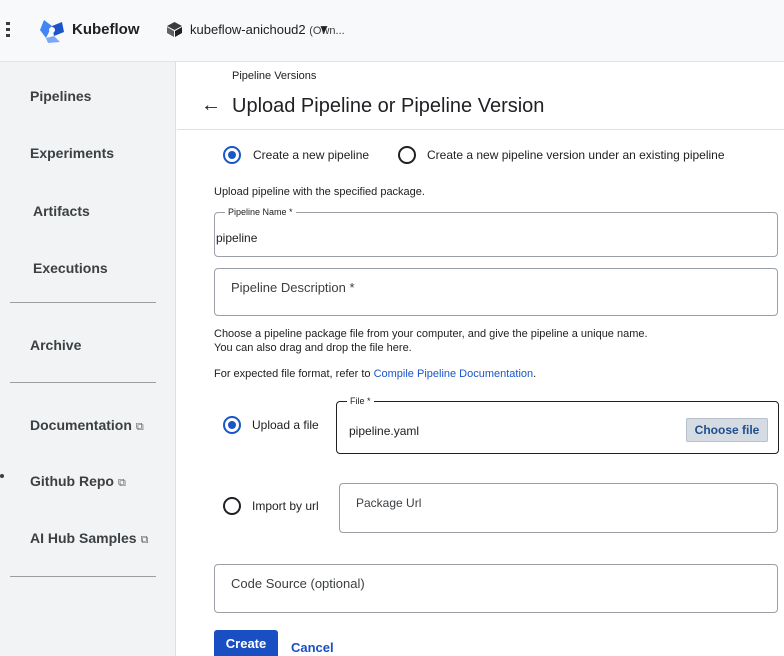 The image size is (784, 656). Describe the element at coordinates (388, 106) in the screenshot. I see `page-title: Upload Pipeline or Pipeline Version` at that location.